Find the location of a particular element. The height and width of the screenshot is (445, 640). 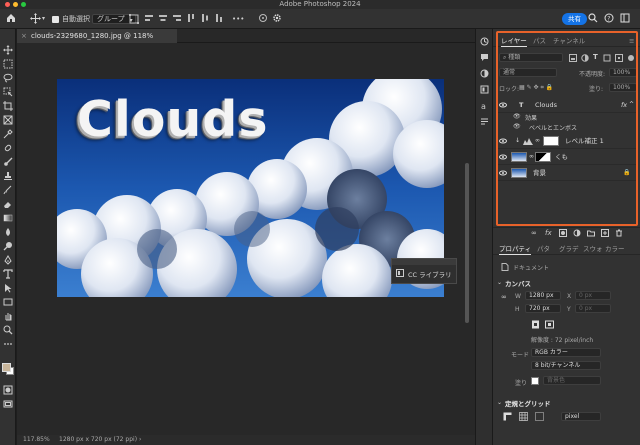

zoom-tool-icon is located at coordinates (8, 330).